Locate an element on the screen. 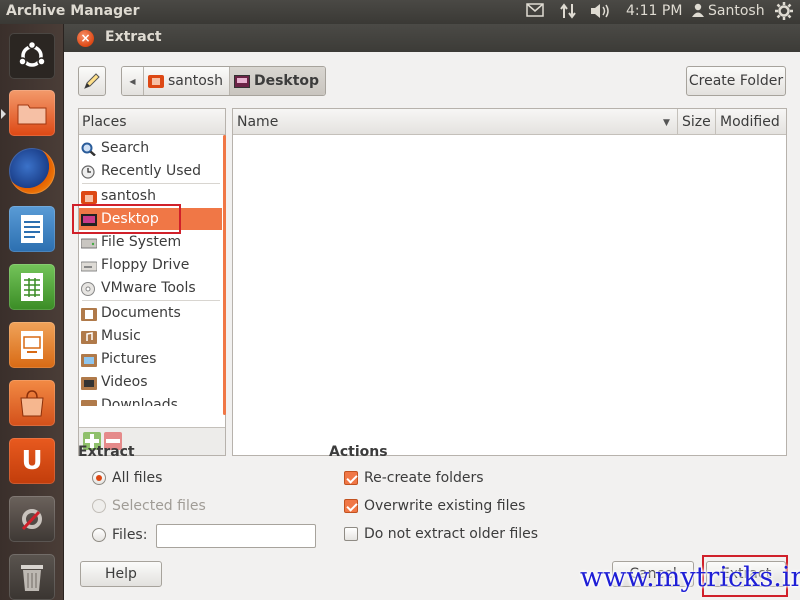 Image resolution: width=800 pixels, height=600 pixels. launcher-software-center is located at coordinates (32, 403).